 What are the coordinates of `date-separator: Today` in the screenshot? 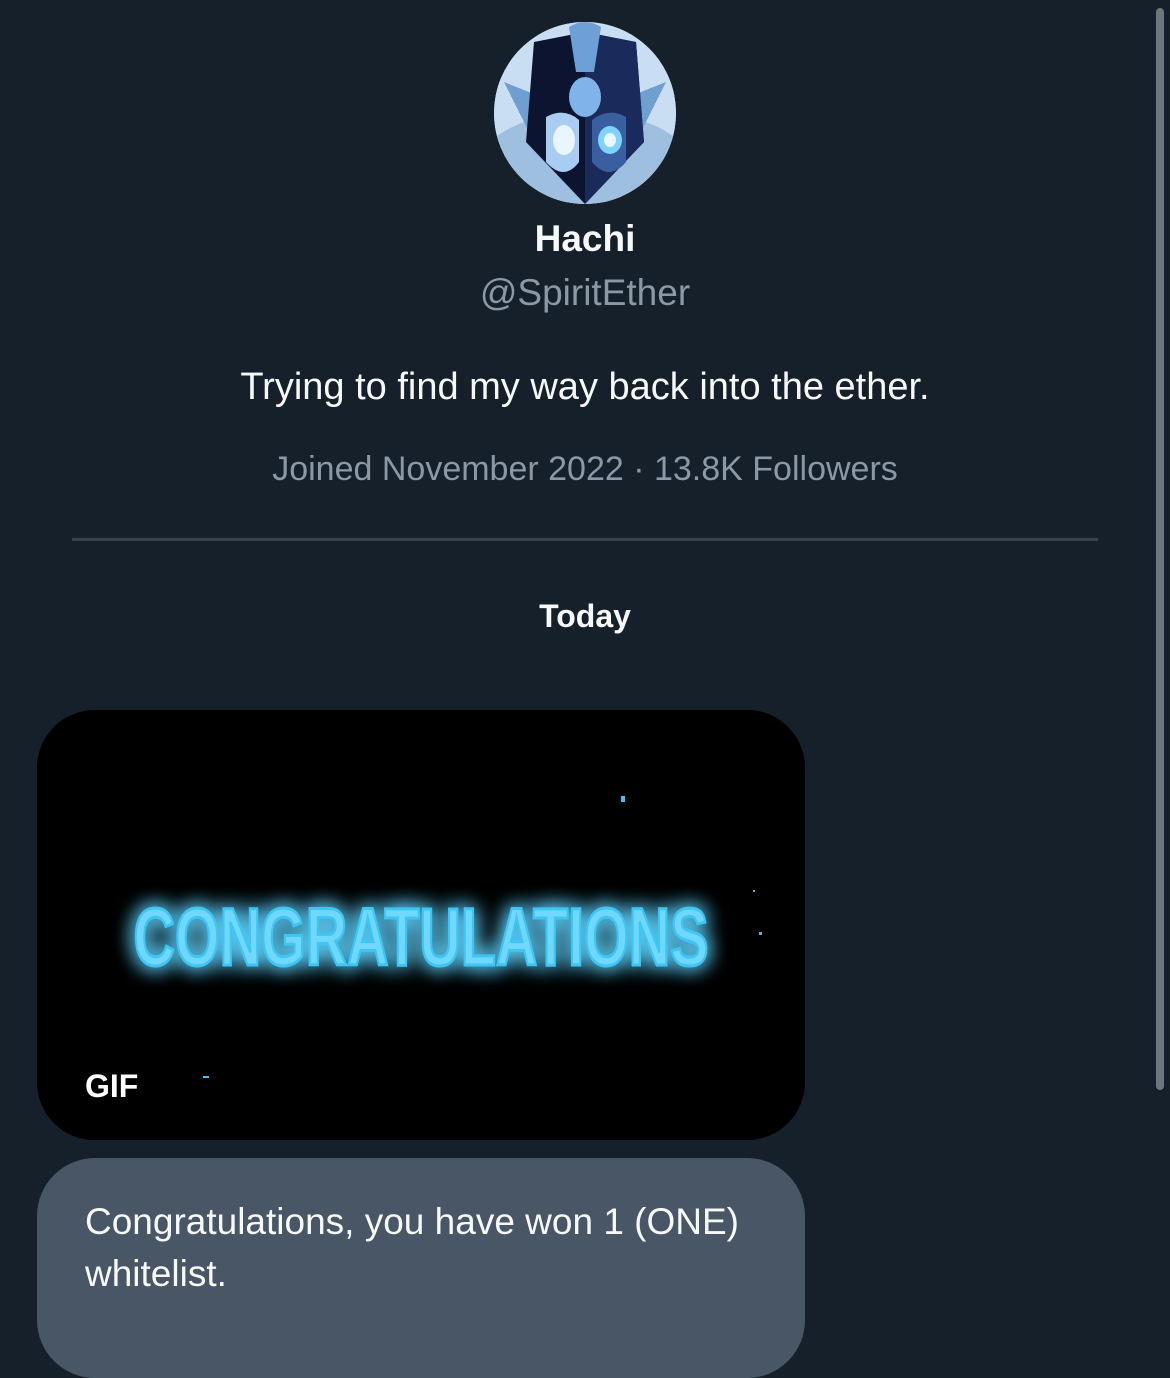 It's located at (585, 616).